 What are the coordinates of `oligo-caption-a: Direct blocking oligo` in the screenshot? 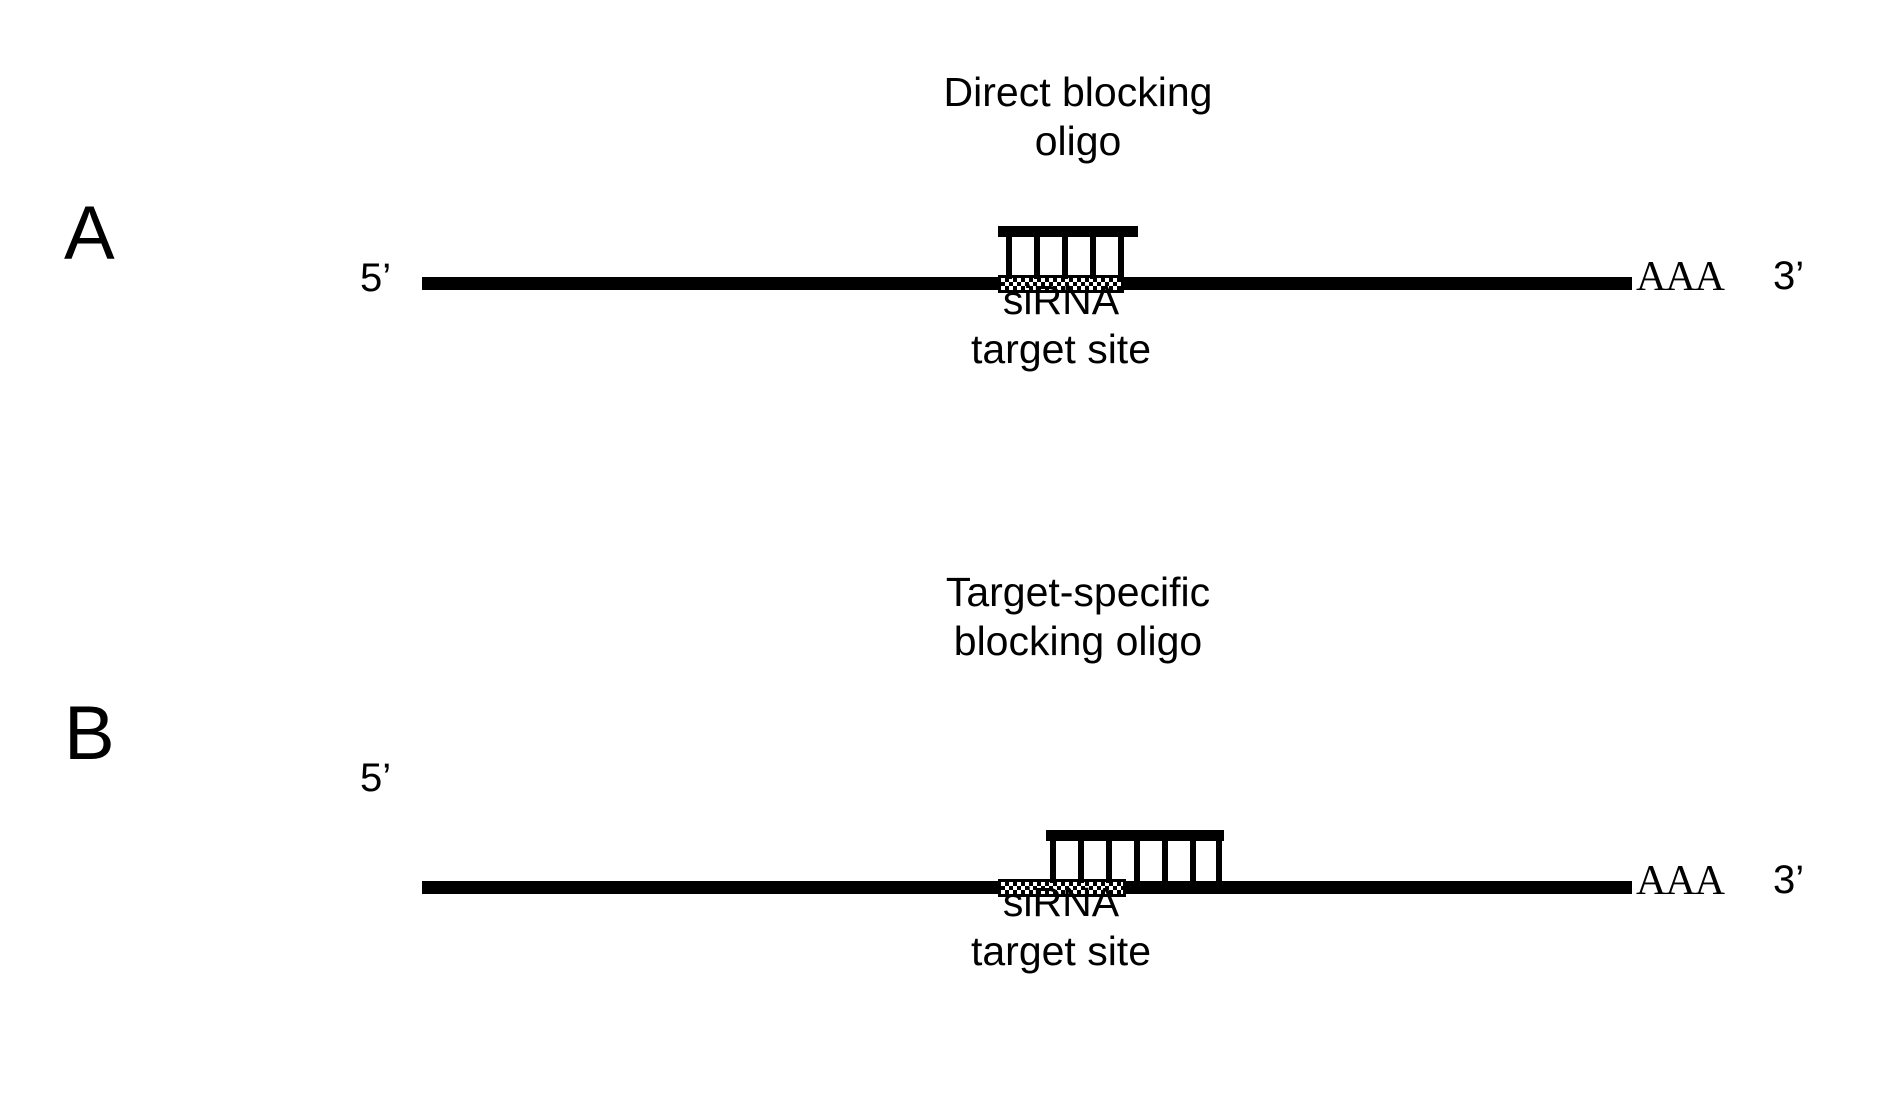 It's located at (1078, 116).